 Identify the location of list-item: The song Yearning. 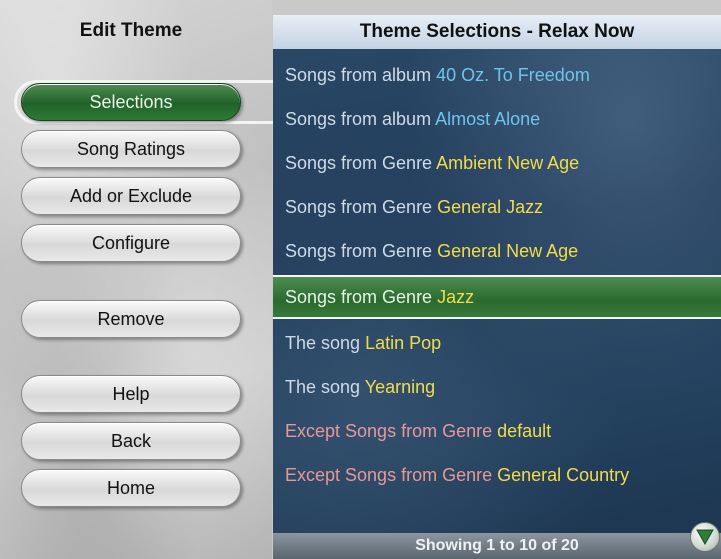
(497, 387).